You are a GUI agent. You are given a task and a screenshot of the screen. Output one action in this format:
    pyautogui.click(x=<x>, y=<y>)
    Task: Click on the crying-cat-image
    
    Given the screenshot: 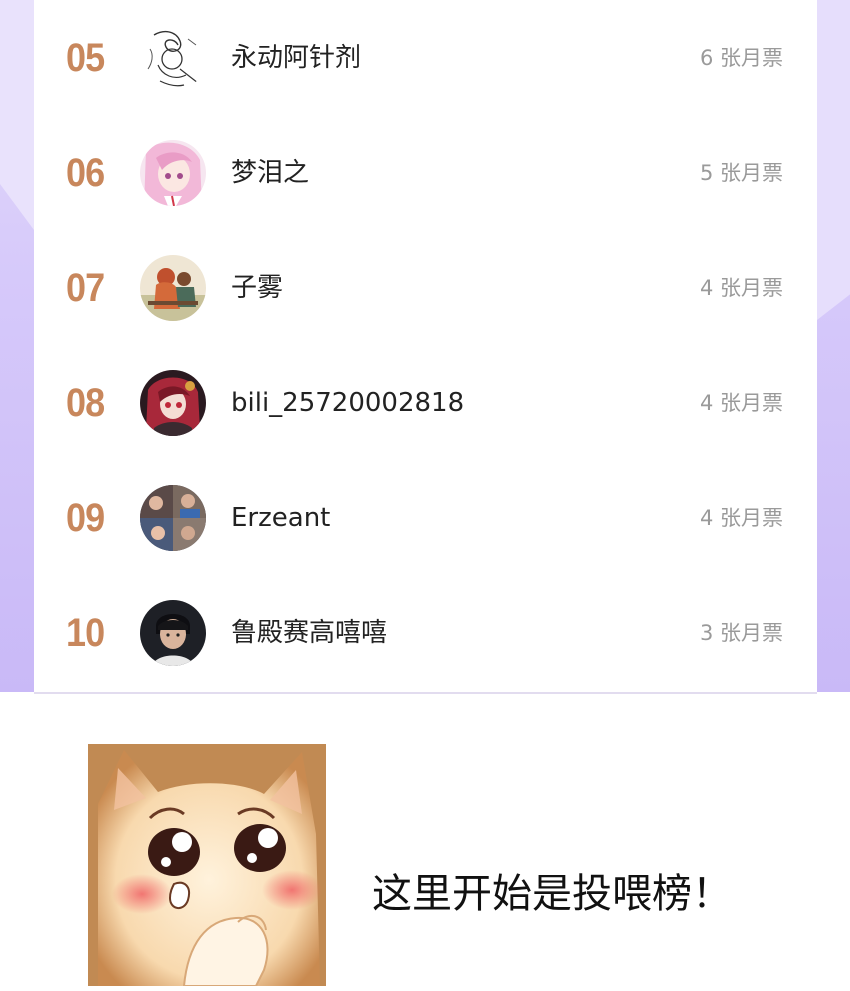 What is the action you would take?
    pyautogui.click(x=207, y=865)
    